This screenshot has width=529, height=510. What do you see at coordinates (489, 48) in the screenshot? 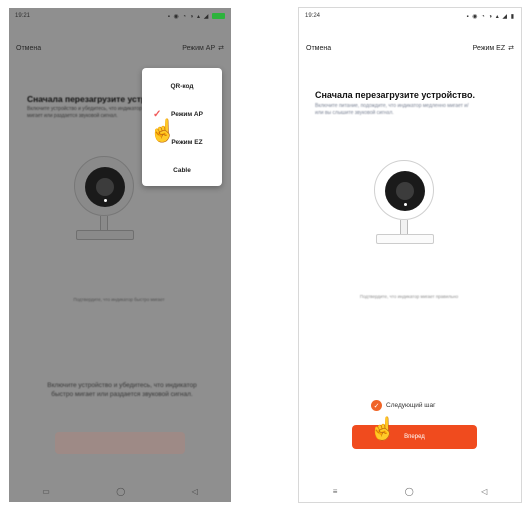
I see `mode-label: Режим EZ` at bounding box center [489, 48].